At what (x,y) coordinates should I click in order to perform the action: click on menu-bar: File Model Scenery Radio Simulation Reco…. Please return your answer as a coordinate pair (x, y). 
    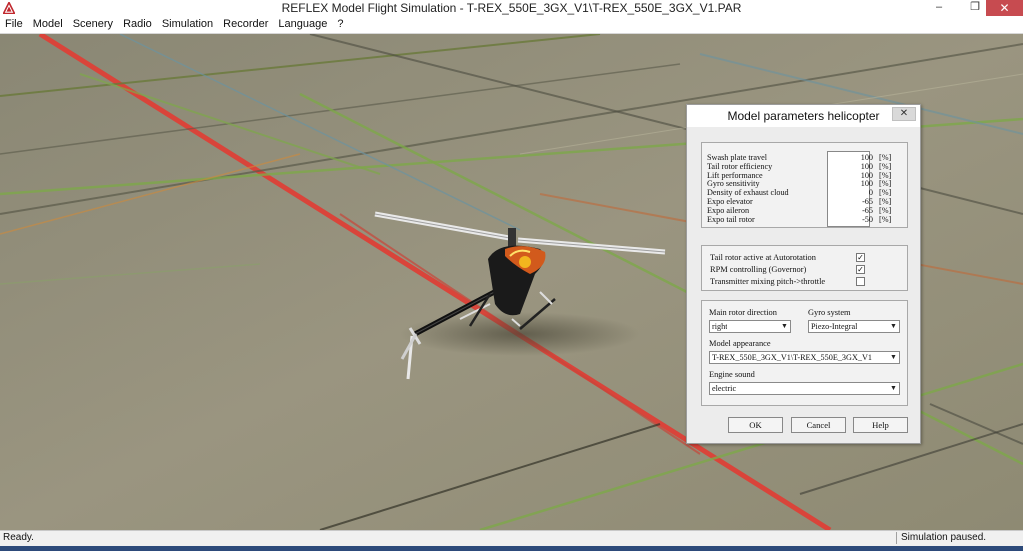
    Looking at the image, I should click on (511, 25).